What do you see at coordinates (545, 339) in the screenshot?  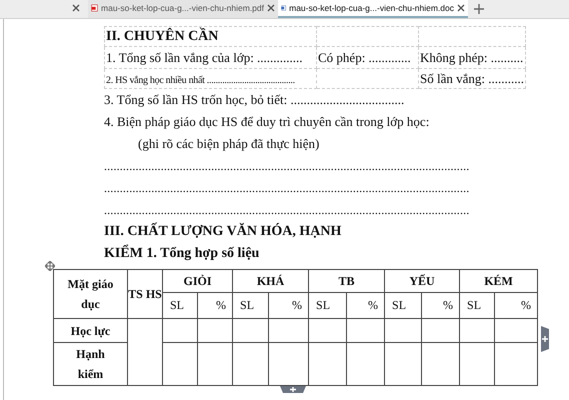 I see `add-column-icon` at bounding box center [545, 339].